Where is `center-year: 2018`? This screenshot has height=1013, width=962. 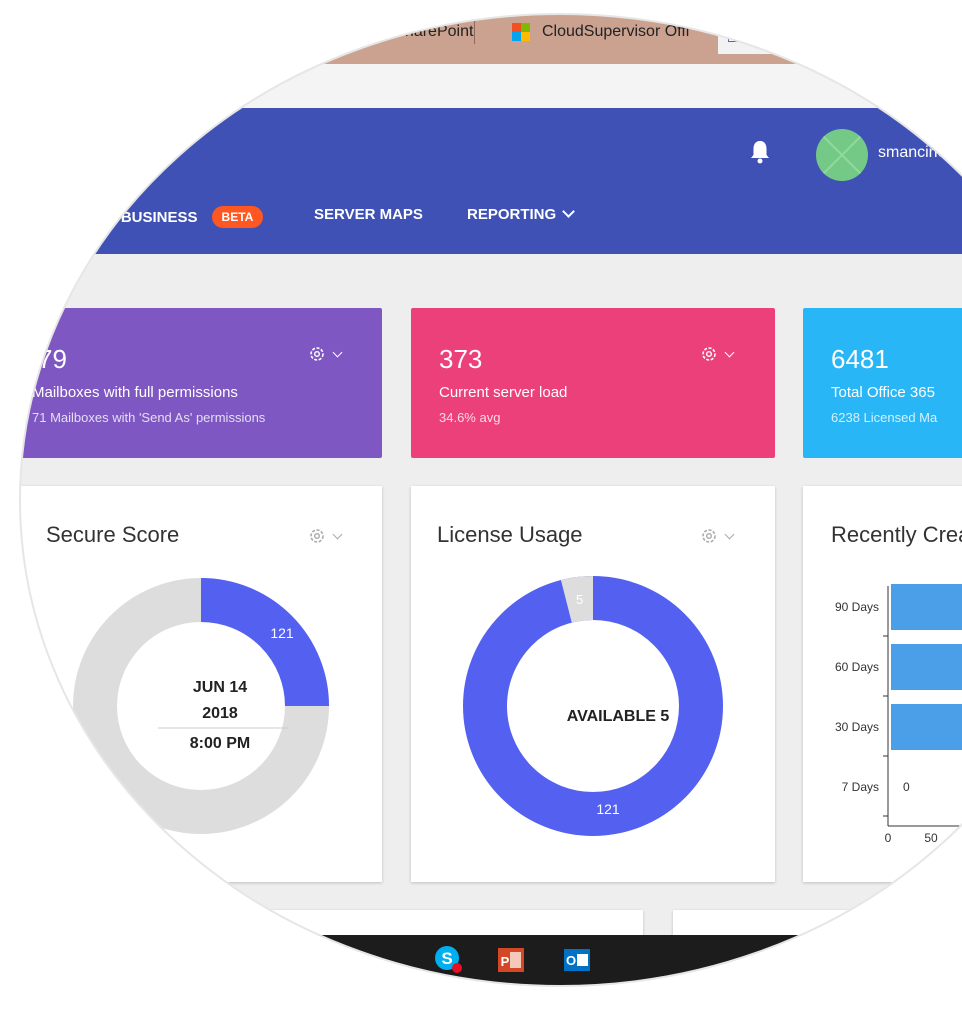 center-year: 2018 is located at coordinates (220, 713).